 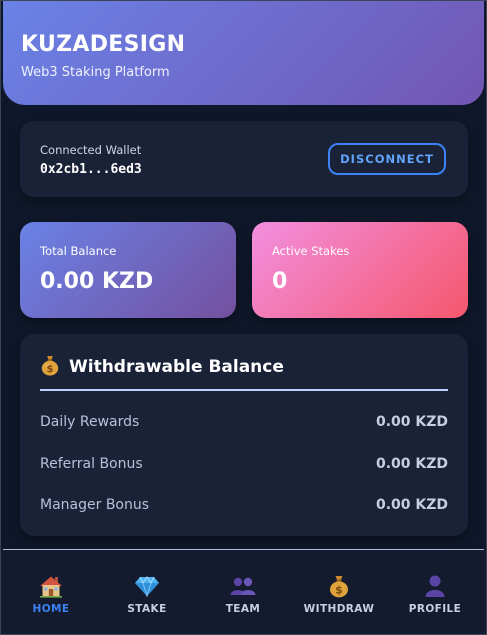 I want to click on nav-label-profile: PROFILE, so click(x=435, y=609).